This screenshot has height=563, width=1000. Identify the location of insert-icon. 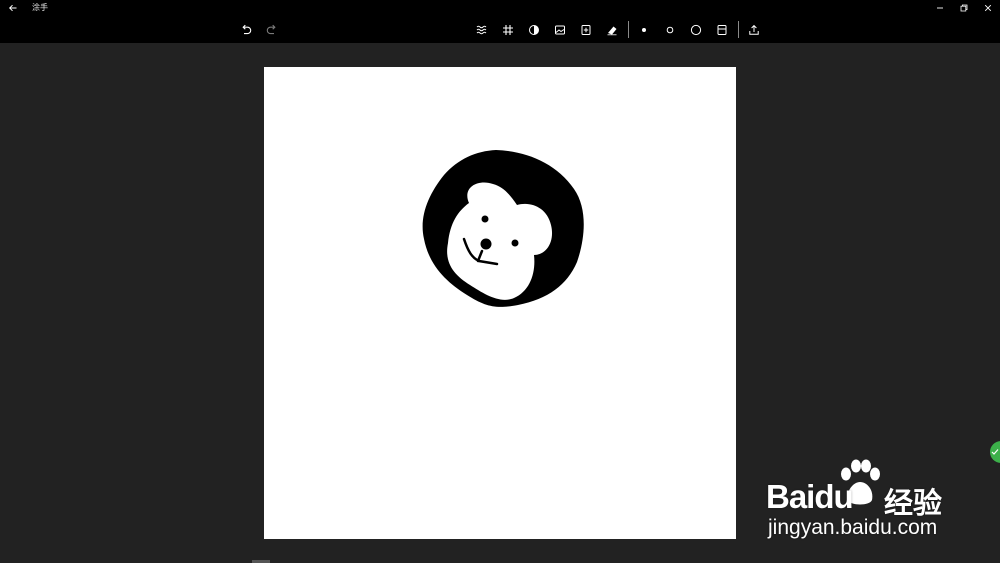
(586, 30).